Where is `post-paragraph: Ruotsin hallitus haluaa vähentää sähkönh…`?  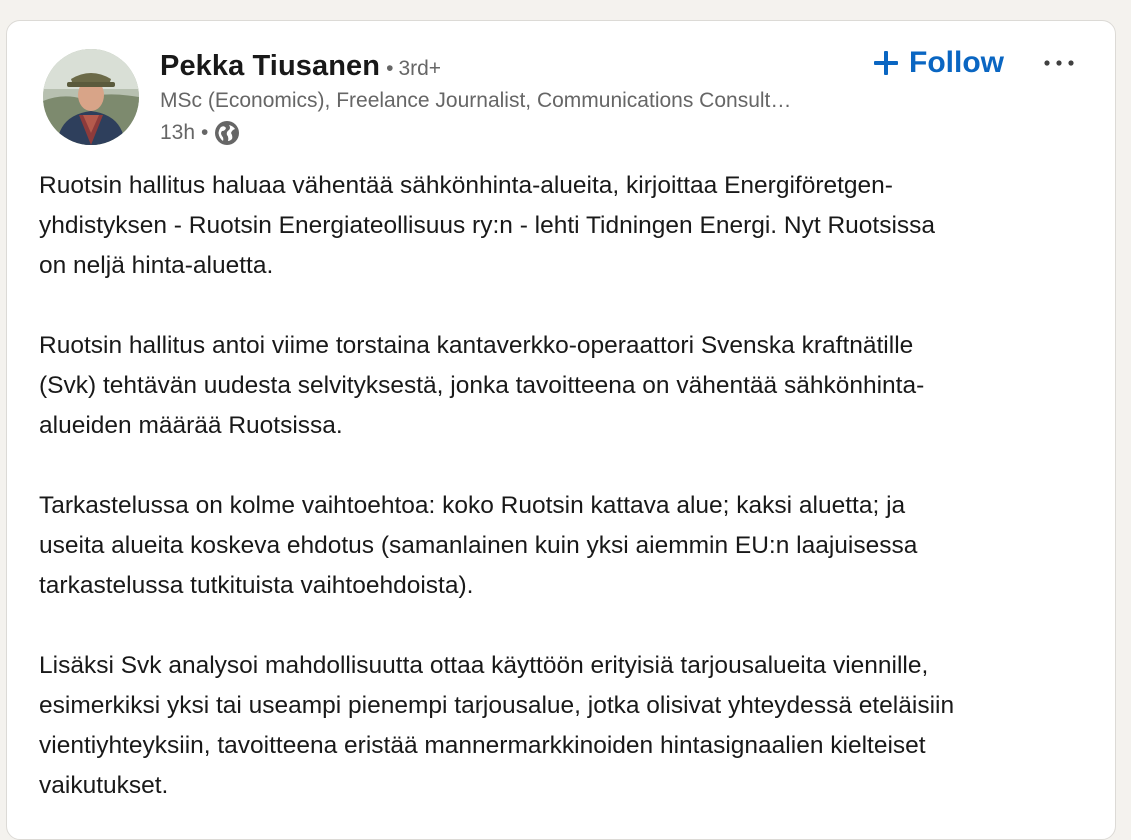
post-paragraph: Ruotsin hallitus haluaa vähentää sähkönh… is located at coordinates (564, 226).